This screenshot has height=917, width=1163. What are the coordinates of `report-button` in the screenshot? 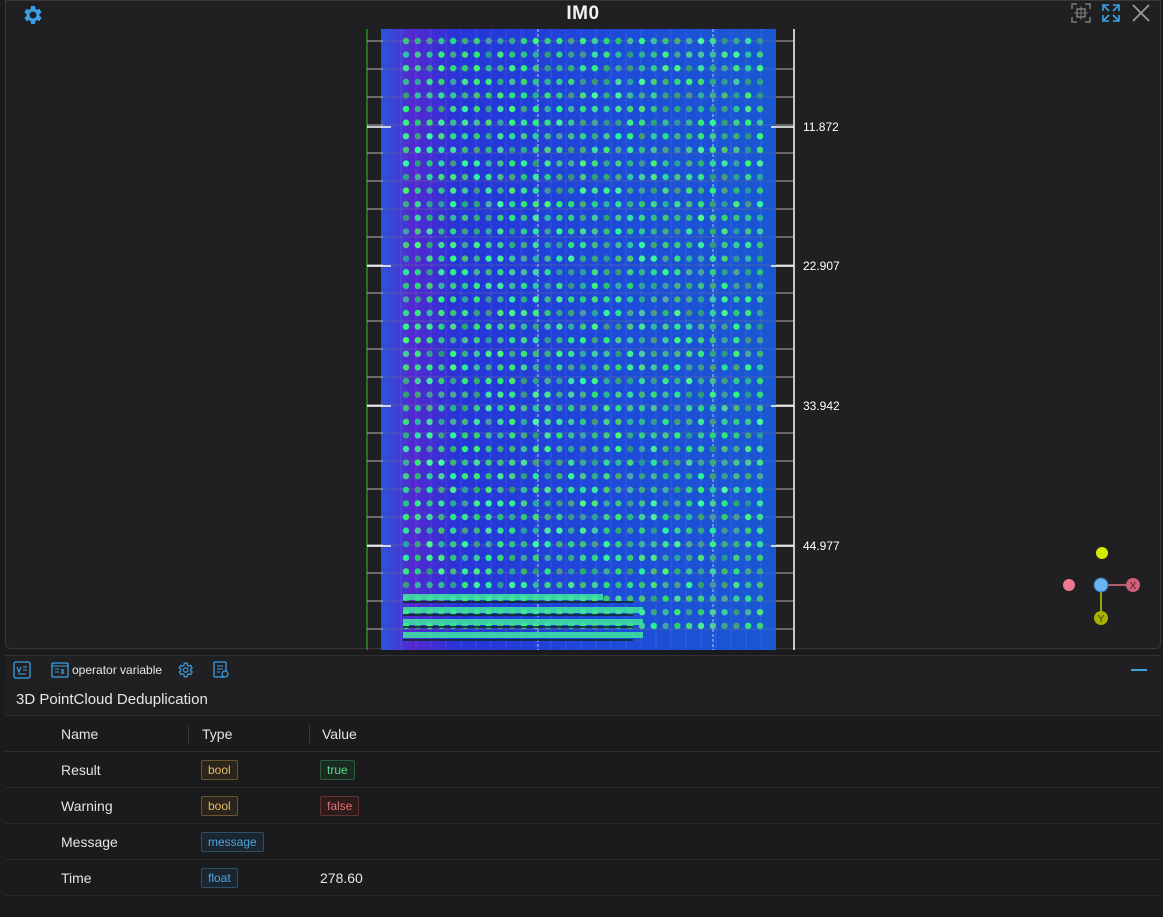 It's located at (221, 669).